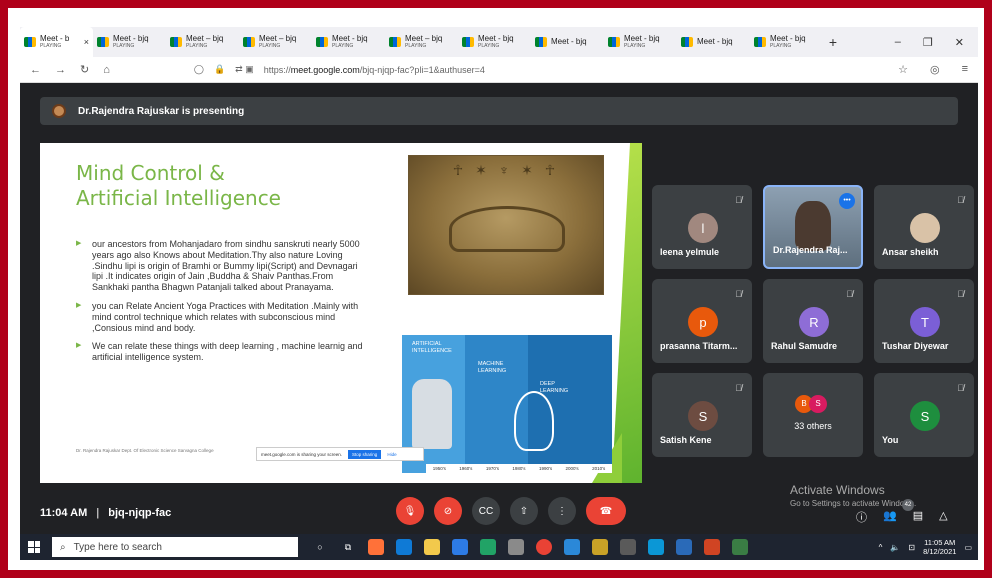 The image size is (992, 578). I want to click on cortana-icon: ○, so click(320, 547).